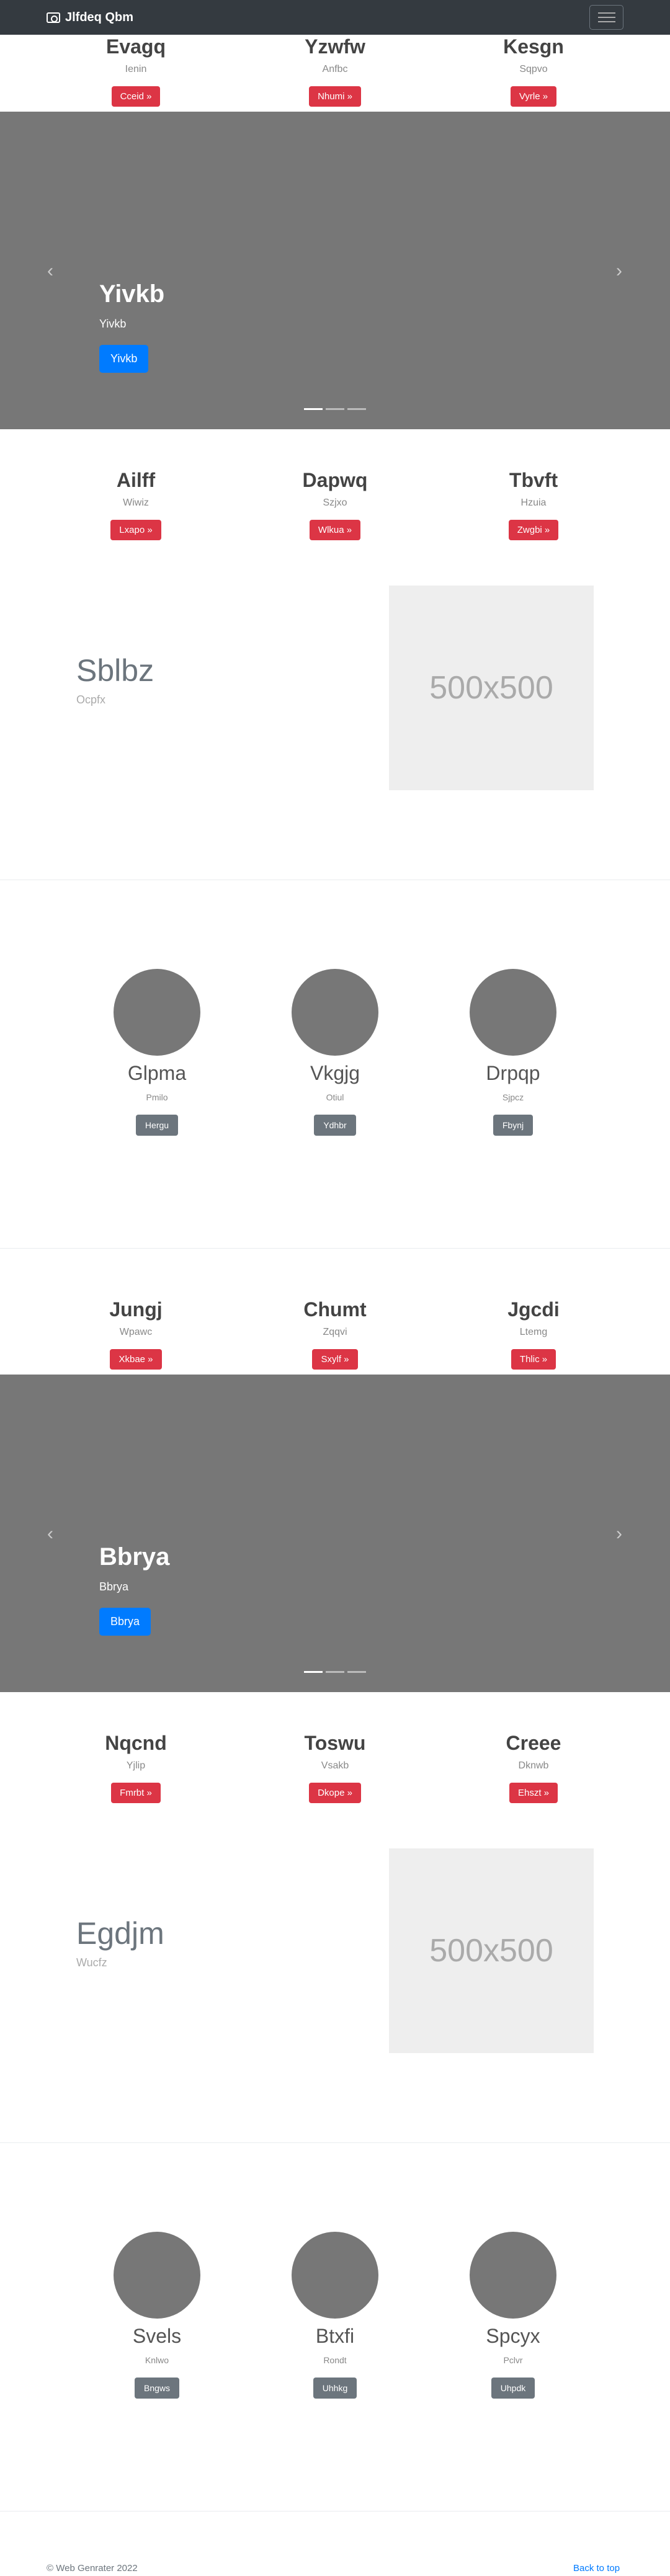 The height and width of the screenshot is (2576, 670). Describe the element at coordinates (92, 2569) in the screenshot. I see `footer-copyright: © Web Genrater 2022` at that location.